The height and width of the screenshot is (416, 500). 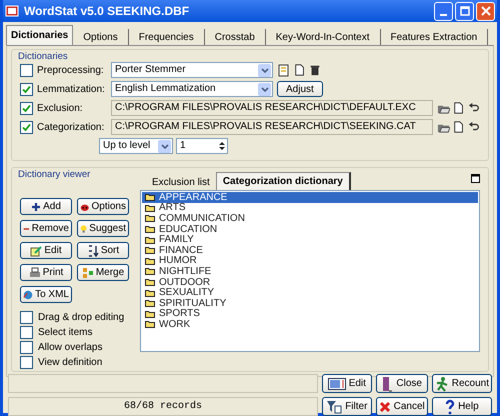 I want to click on maximize-button, so click(x=464, y=11).